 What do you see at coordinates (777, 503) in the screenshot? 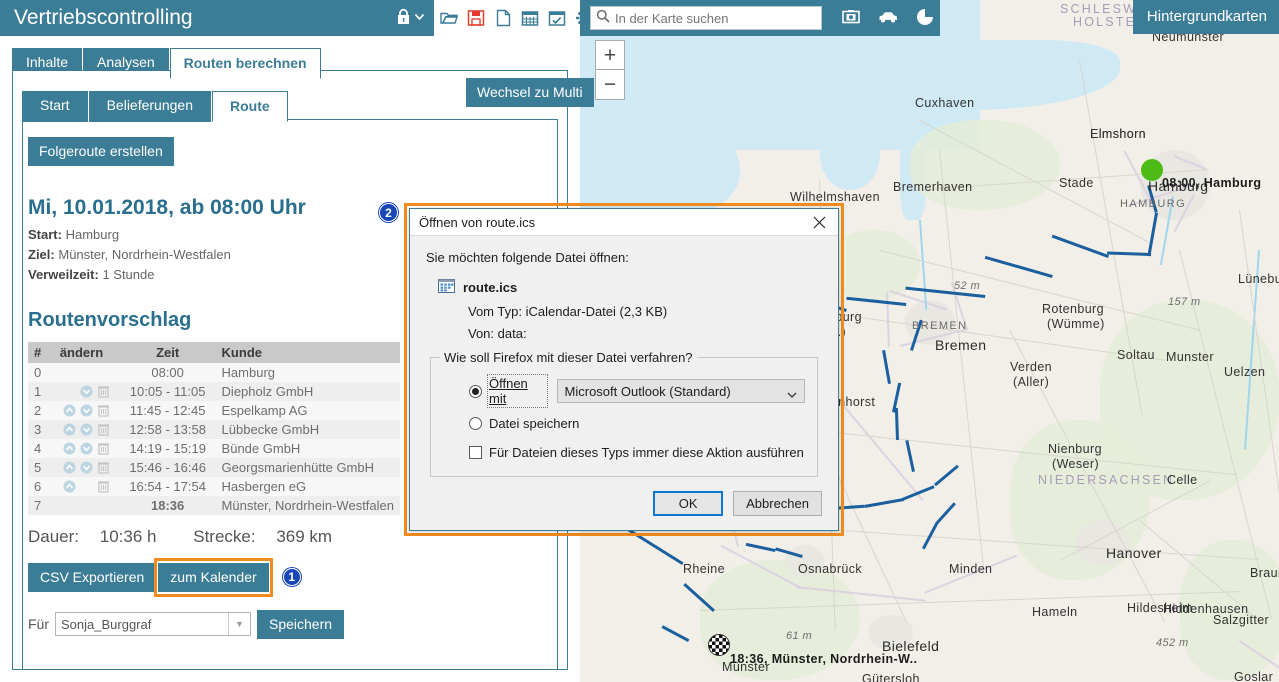
I see `cancel-button: Abbrechen` at bounding box center [777, 503].